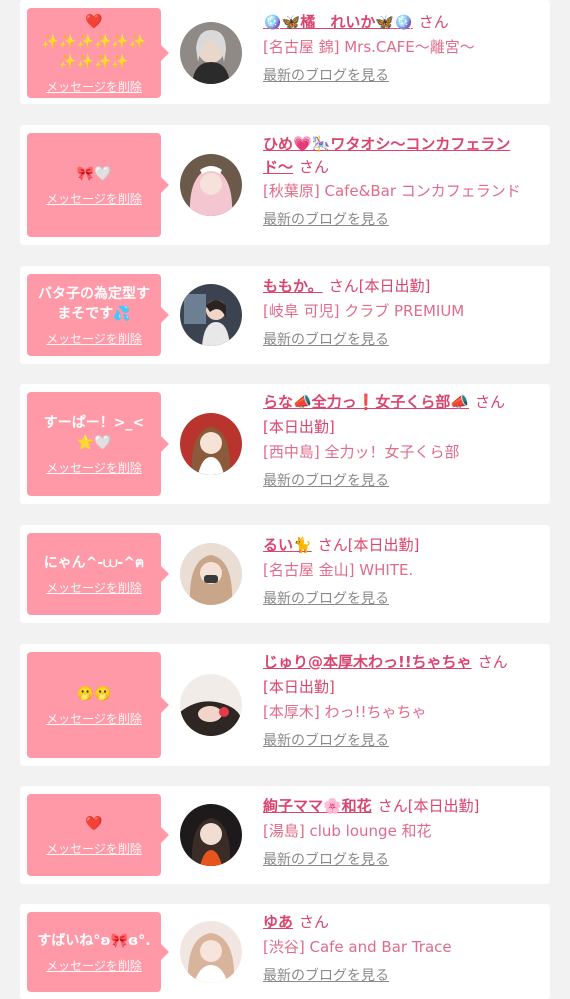 The height and width of the screenshot is (999, 570). Describe the element at coordinates (98, 835) in the screenshot. I see `message-bubble: ❤️ メッセージを削除` at that location.